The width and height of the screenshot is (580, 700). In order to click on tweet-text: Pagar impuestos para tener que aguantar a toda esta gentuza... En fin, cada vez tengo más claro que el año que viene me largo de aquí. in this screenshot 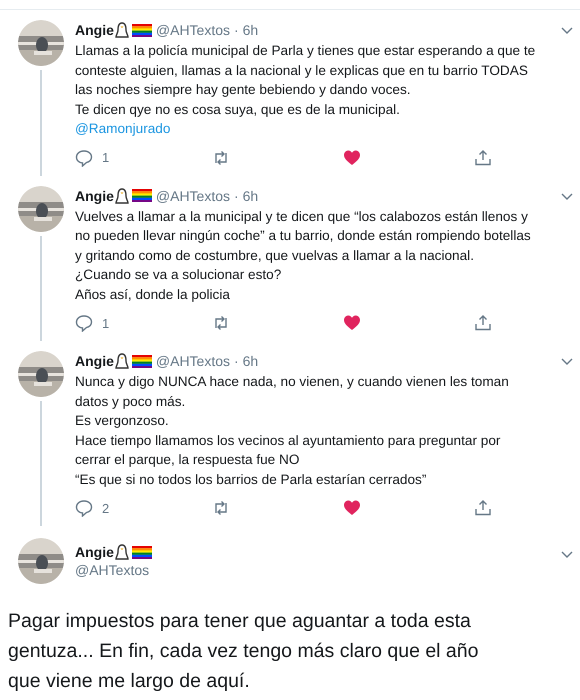, I will do `click(244, 651)`.